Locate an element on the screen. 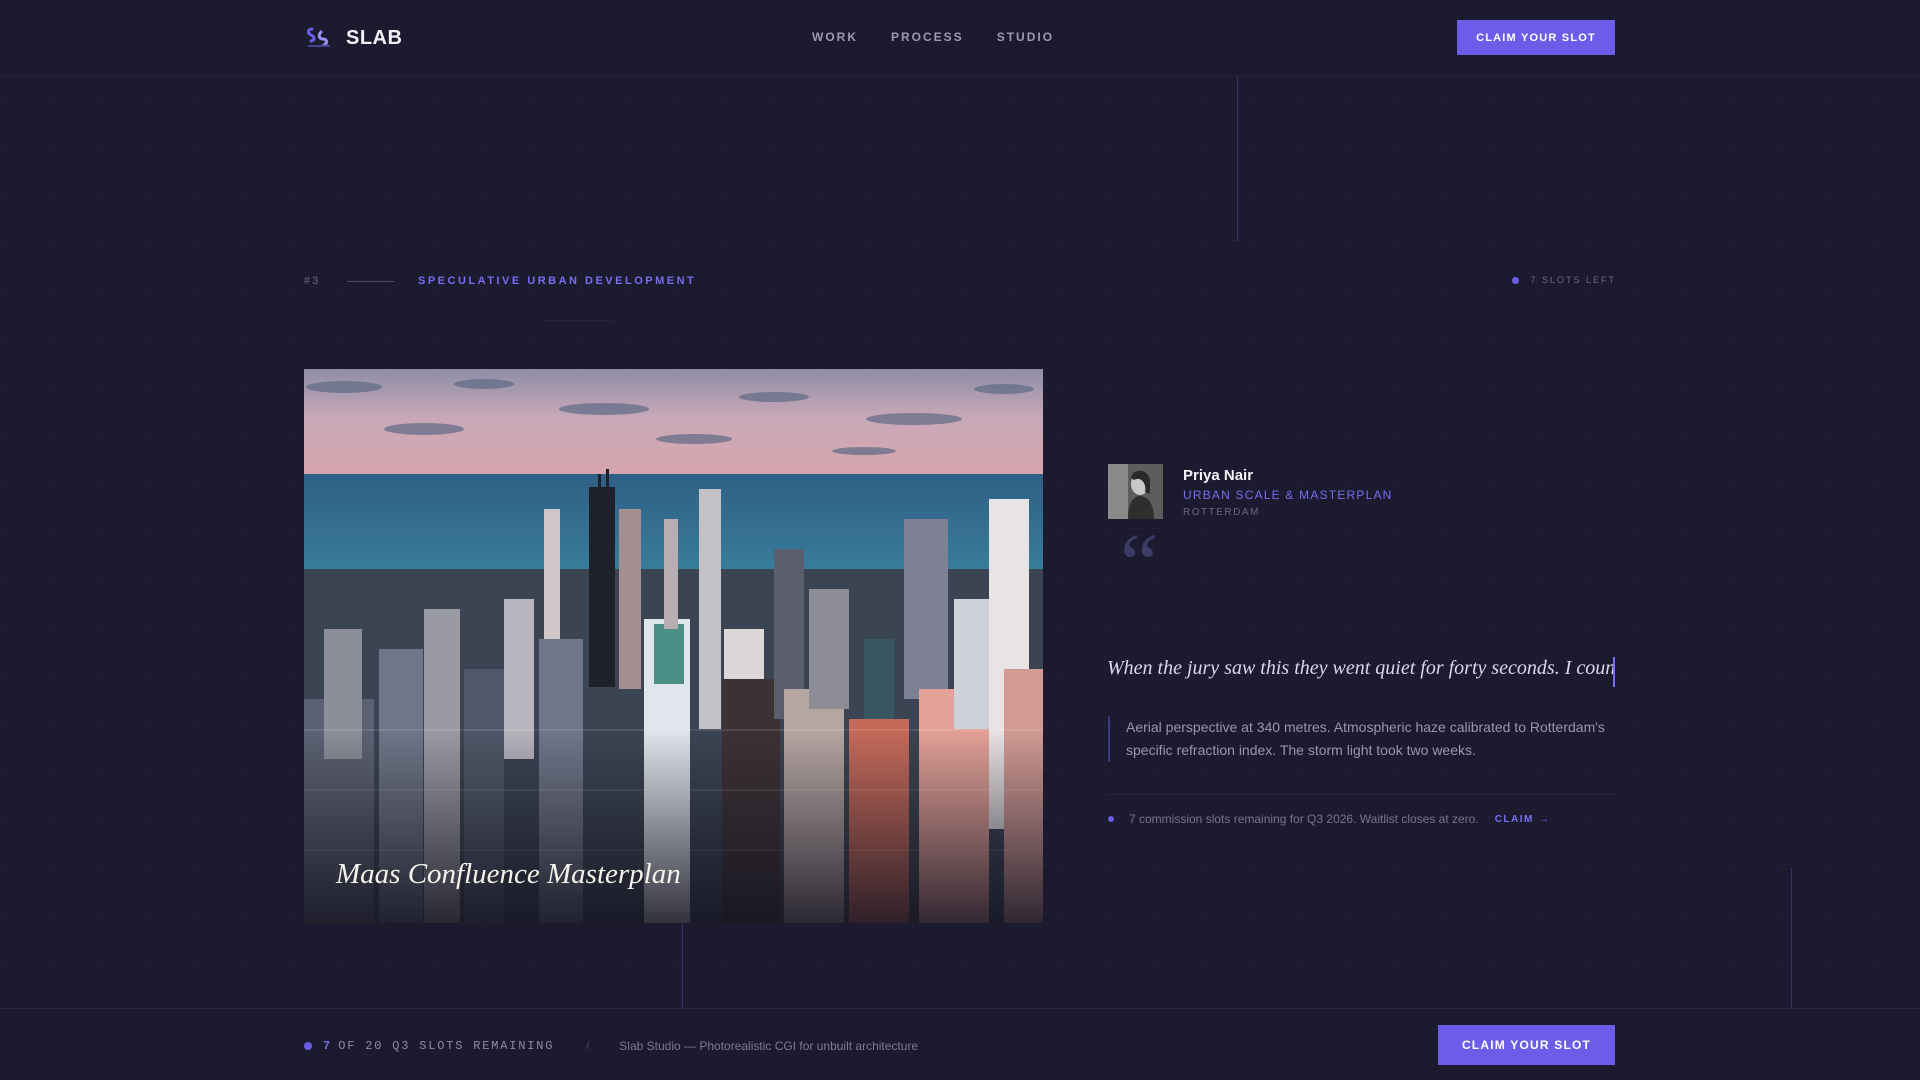 Image resolution: width=1920 pixels, height=1080 pixels. testimonial-role: URBAN SCALE & MASTERPLAN is located at coordinates (1288, 495).